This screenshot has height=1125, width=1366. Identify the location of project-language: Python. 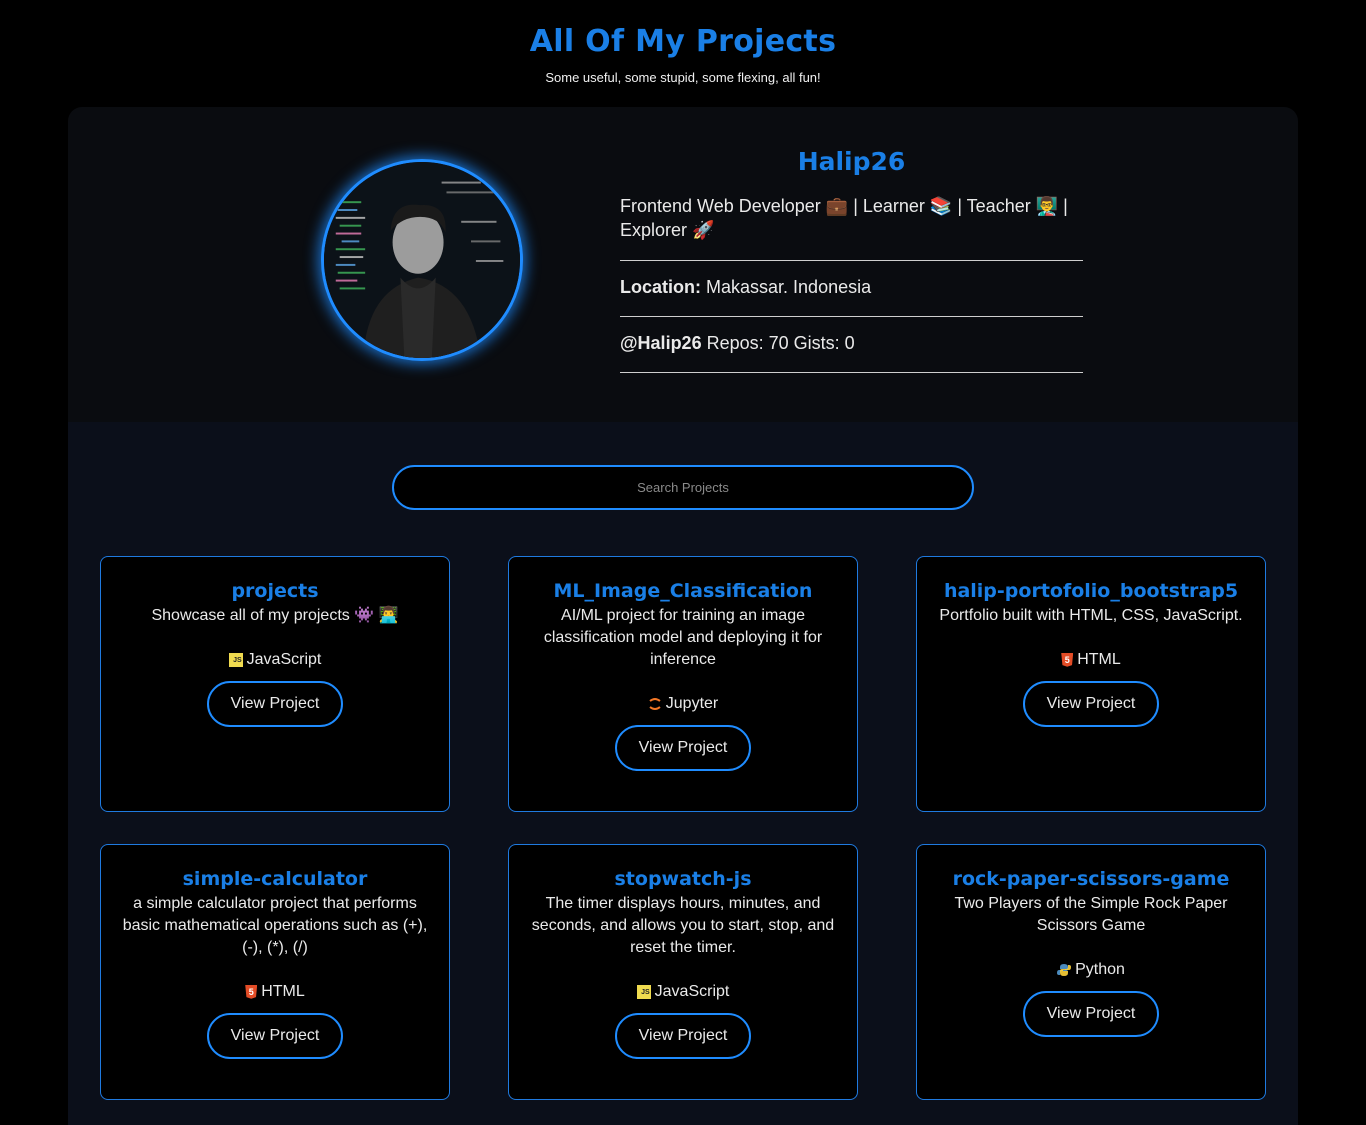
(1091, 970).